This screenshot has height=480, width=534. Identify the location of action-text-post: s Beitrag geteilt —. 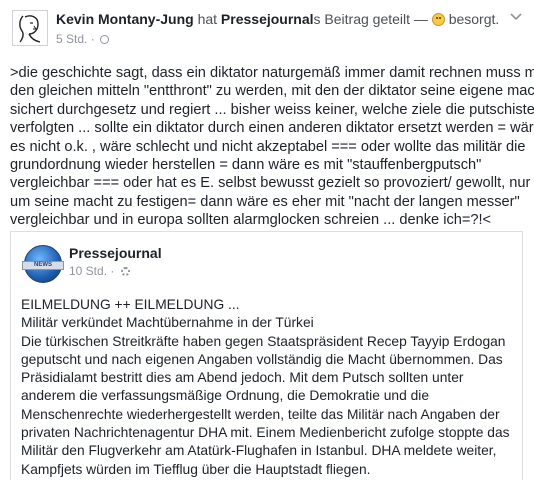
(370, 19).